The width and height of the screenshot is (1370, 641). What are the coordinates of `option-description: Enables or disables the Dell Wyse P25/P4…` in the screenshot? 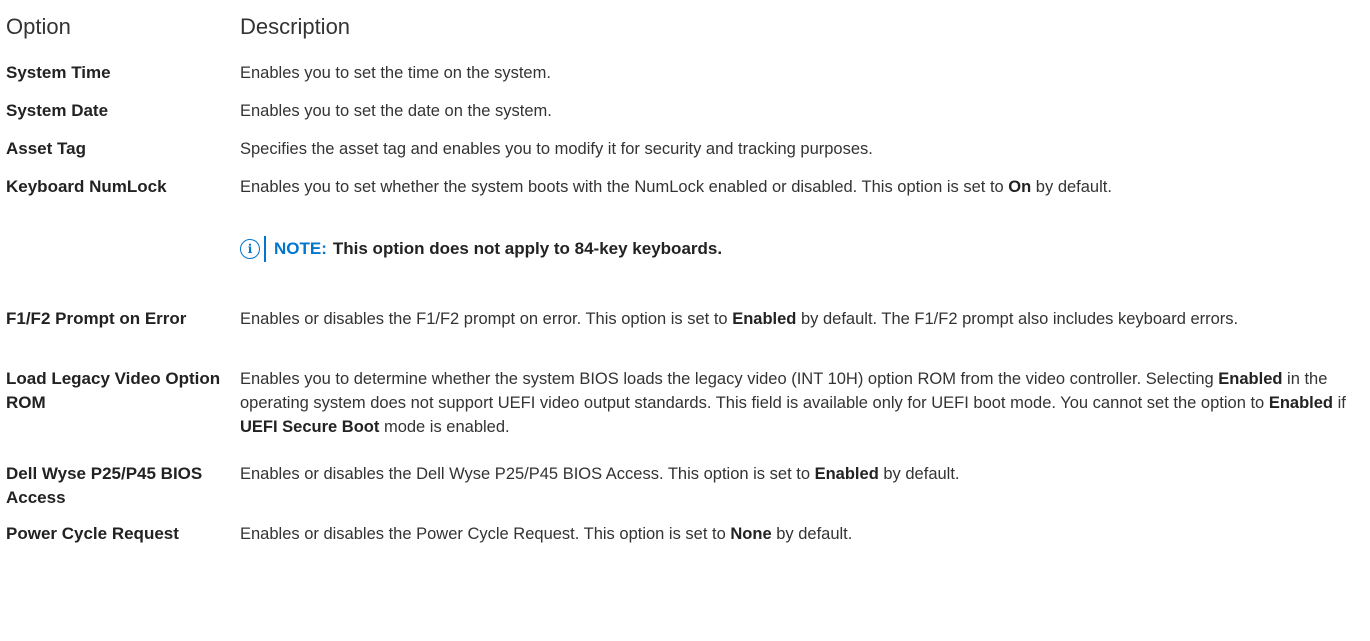 It's located at (800, 474).